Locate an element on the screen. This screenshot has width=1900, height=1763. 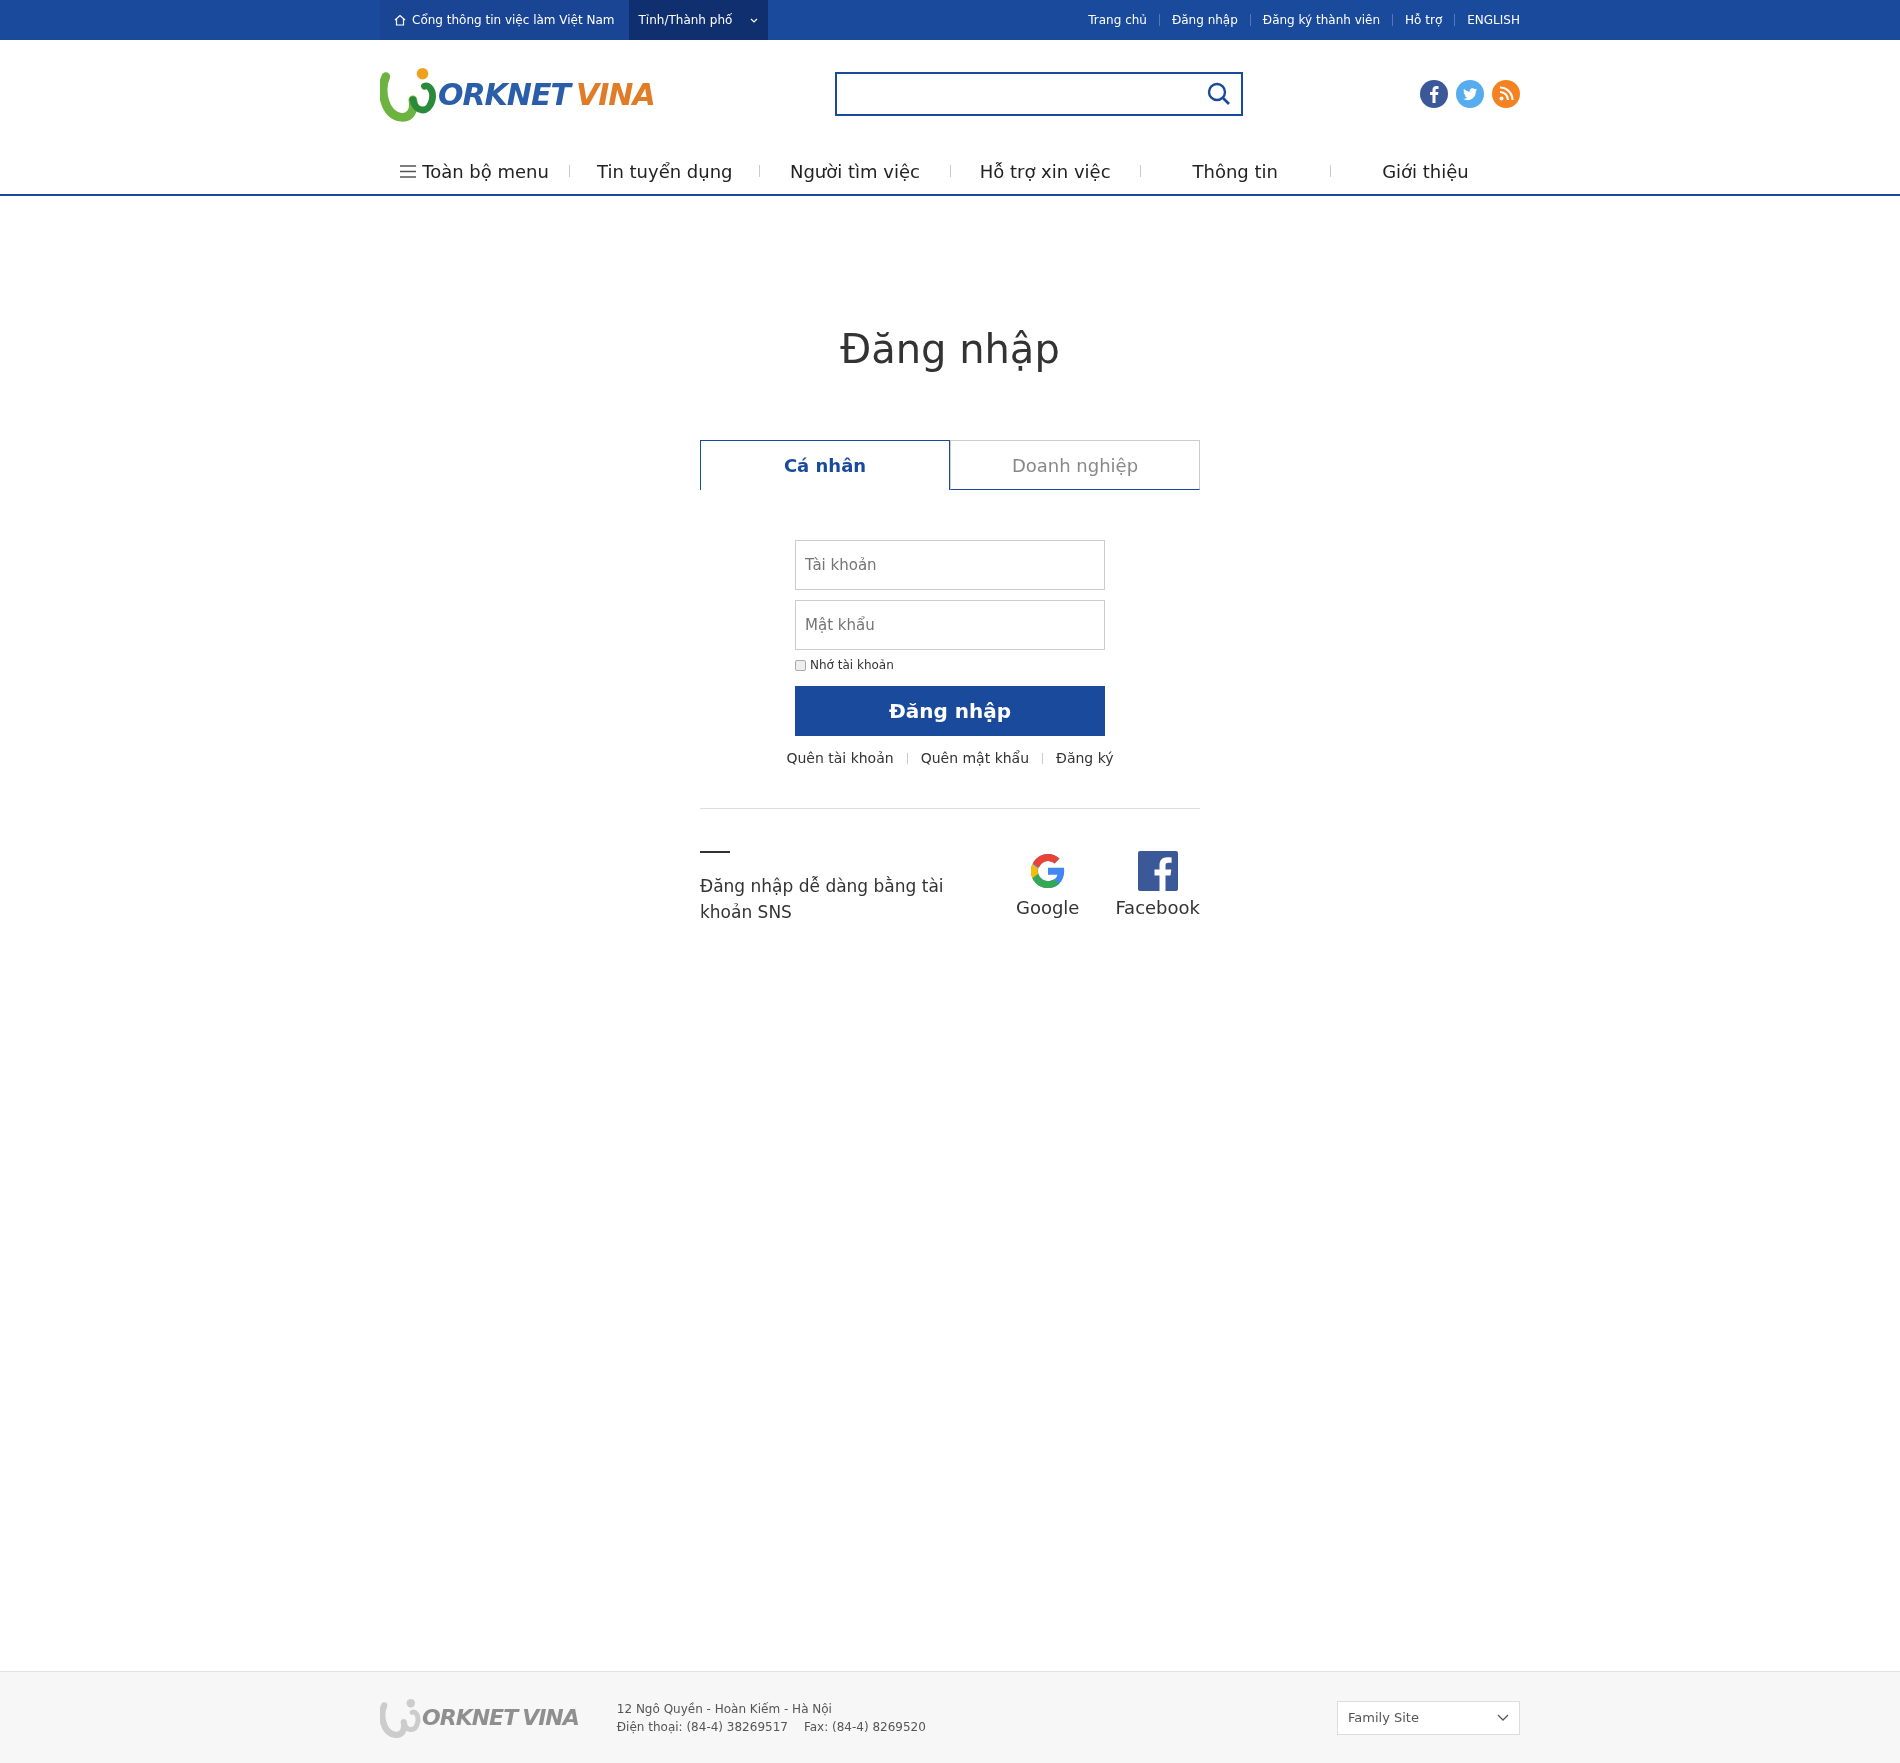
nav-link: Hỗ trợ xin việc is located at coordinates (1045, 171).